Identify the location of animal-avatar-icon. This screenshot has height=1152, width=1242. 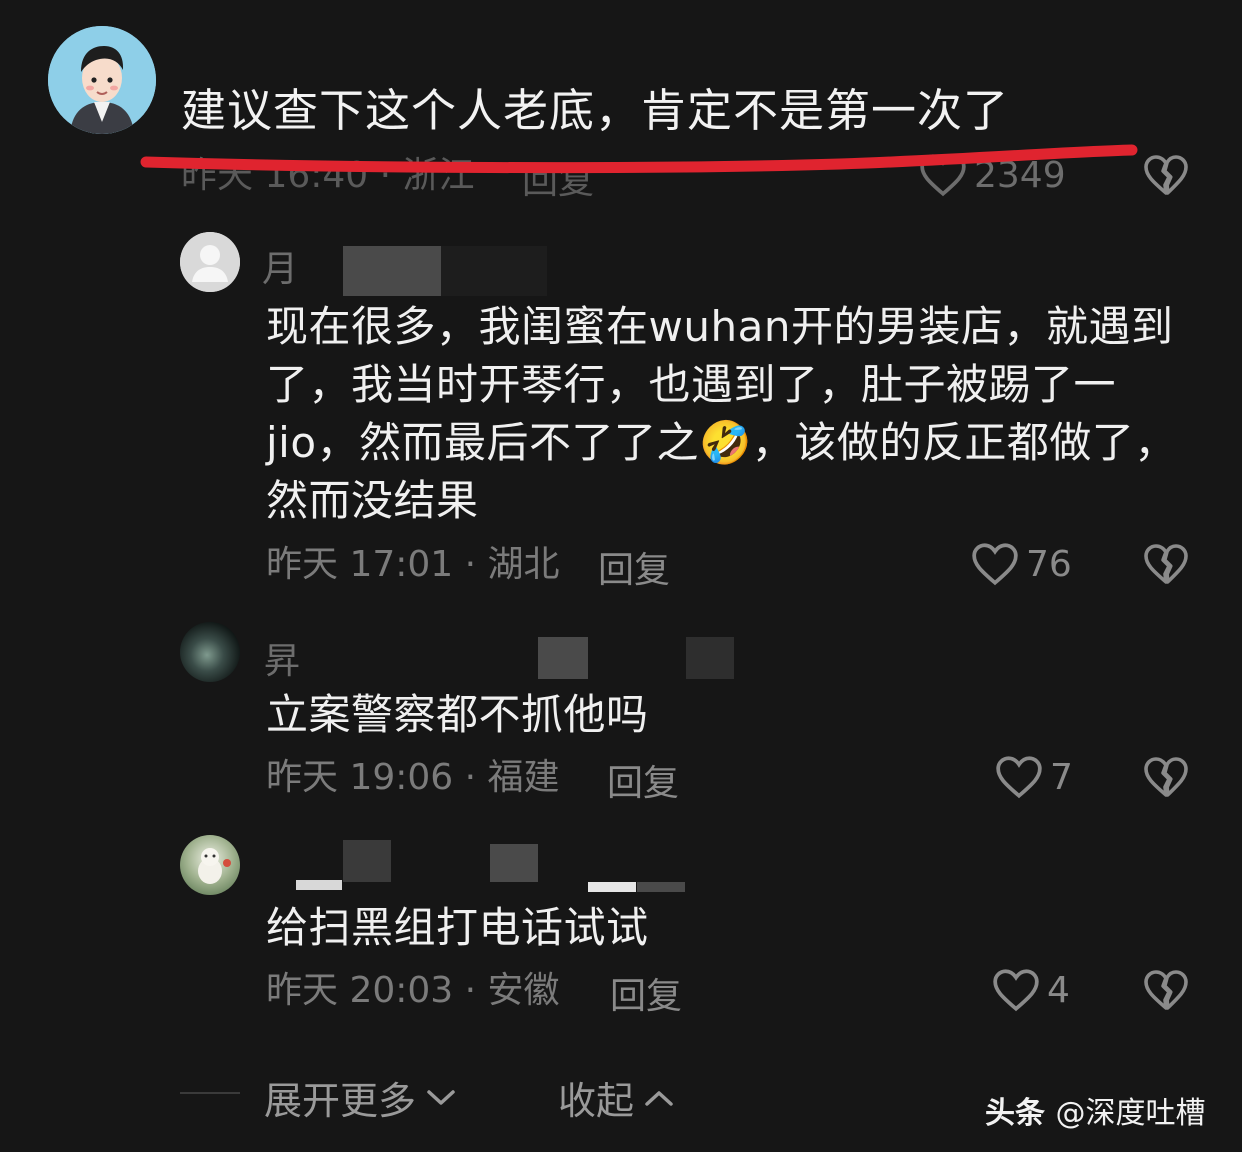
(214, 866).